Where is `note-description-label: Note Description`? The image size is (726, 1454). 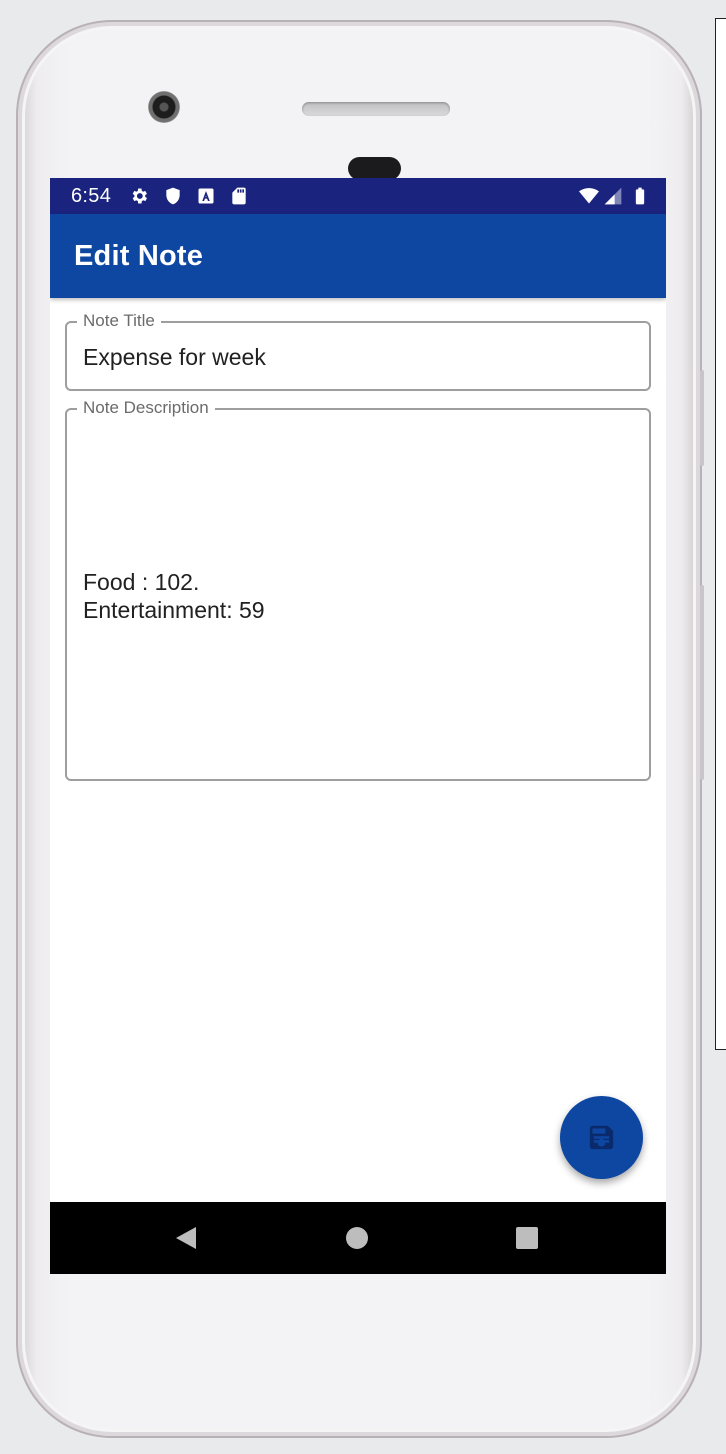
note-description-label: Note Description is located at coordinates (146, 408).